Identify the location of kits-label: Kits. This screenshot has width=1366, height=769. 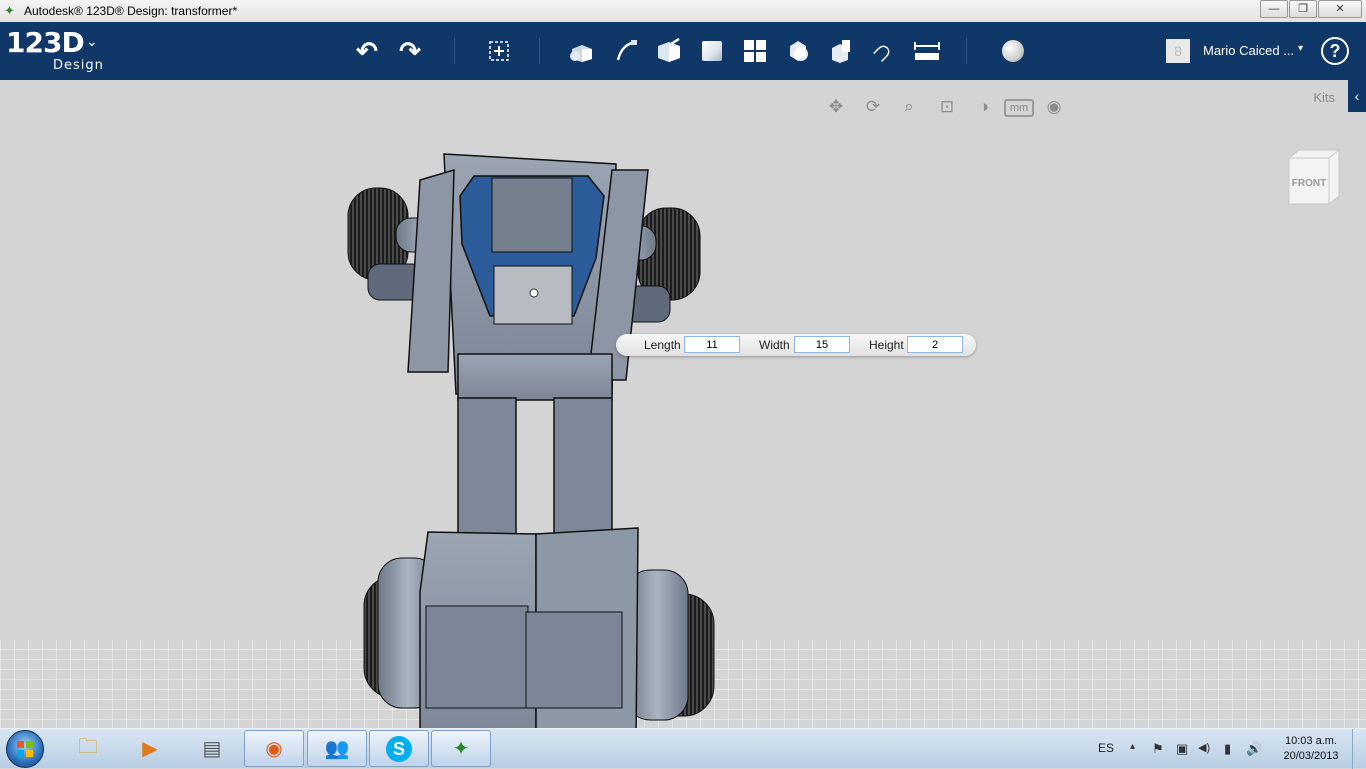
(1324, 97).